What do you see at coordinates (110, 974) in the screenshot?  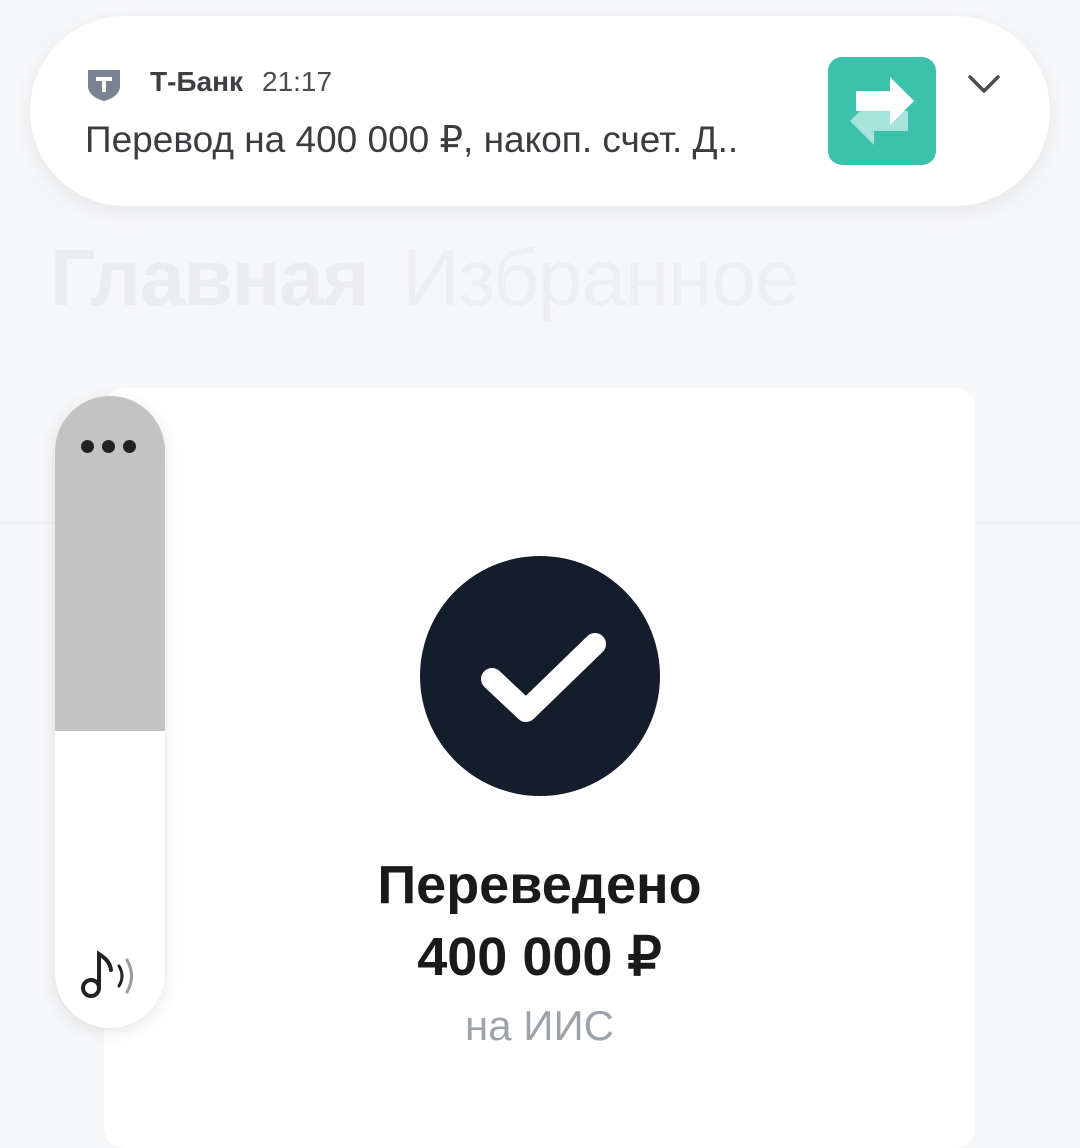 I see `media-sound-icon` at bounding box center [110, 974].